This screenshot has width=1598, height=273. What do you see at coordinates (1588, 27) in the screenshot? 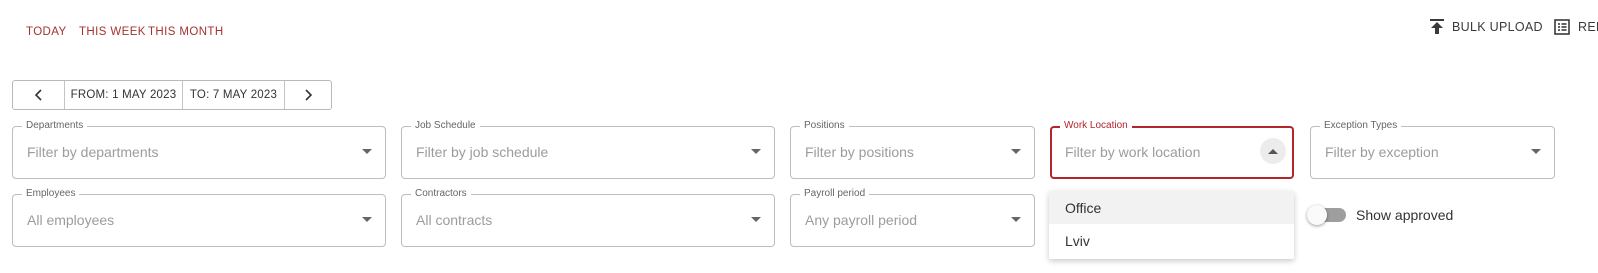
I see `reports-label: REPORTS` at bounding box center [1588, 27].